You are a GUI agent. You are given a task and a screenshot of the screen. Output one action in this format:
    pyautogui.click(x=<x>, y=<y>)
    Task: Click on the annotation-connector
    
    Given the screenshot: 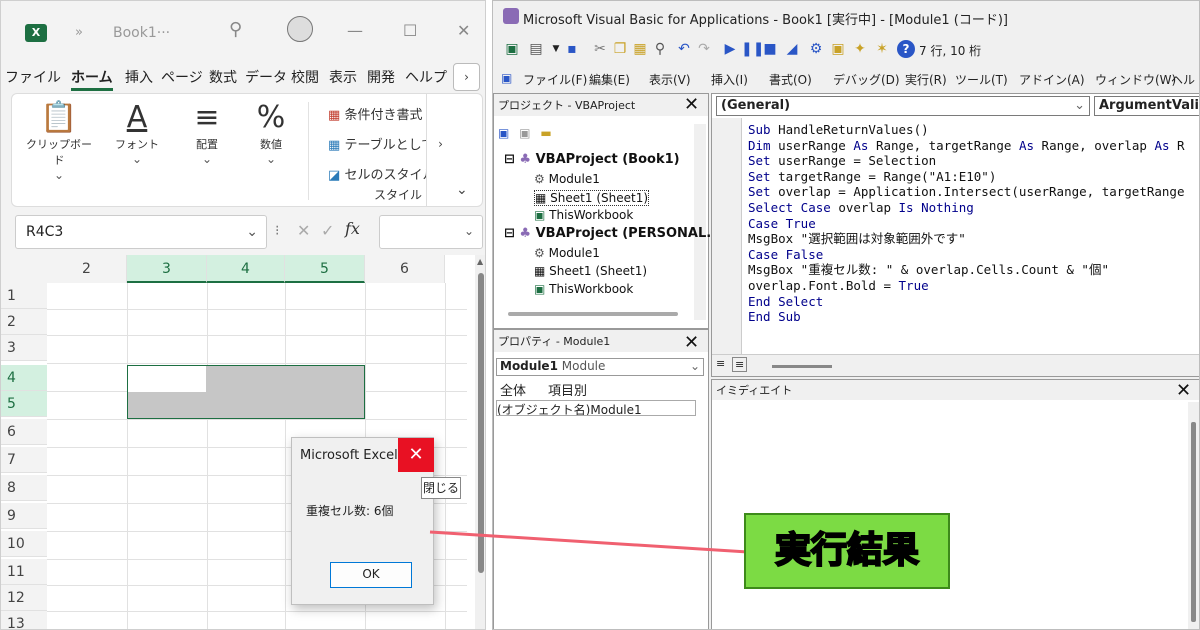 What is the action you would take?
    pyautogui.click(x=589, y=542)
    